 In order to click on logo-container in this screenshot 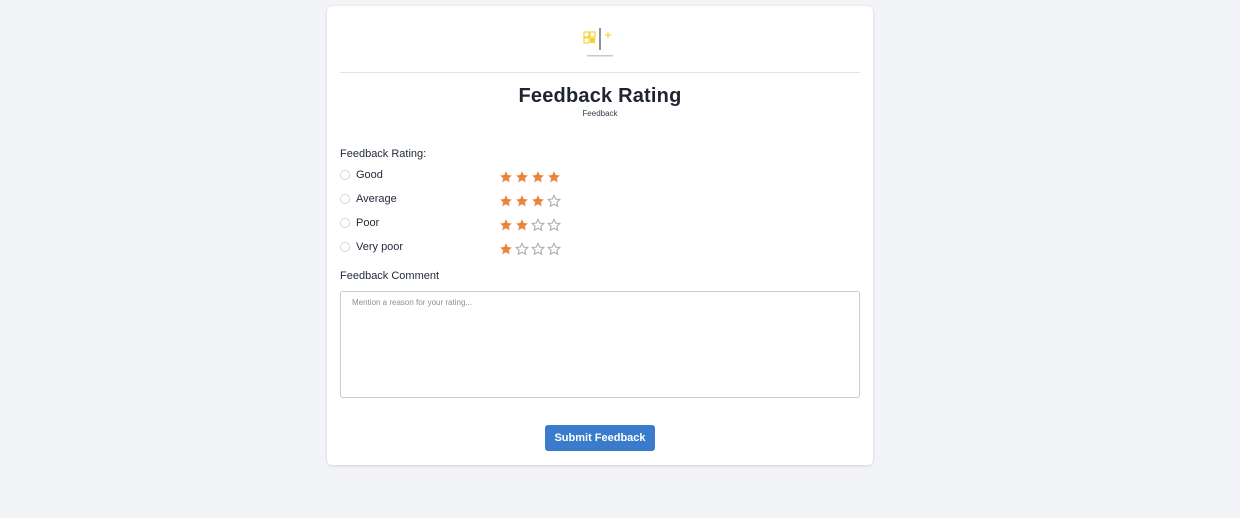, I will do `click(600, 46)`.